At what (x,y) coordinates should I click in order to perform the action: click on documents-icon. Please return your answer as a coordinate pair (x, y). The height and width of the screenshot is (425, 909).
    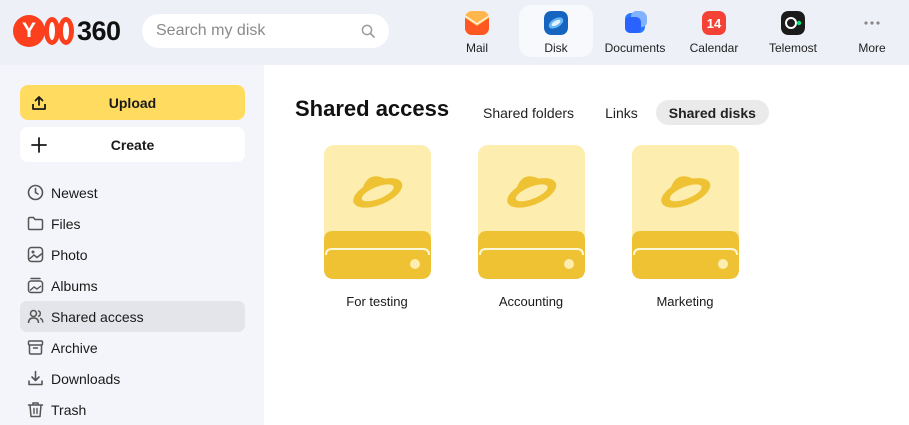
    Looking at the image, I should click on (636, 22).